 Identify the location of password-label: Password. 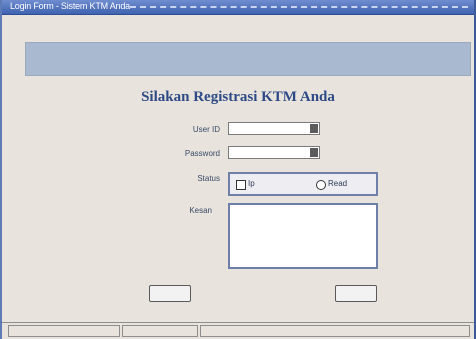
(202, 153).